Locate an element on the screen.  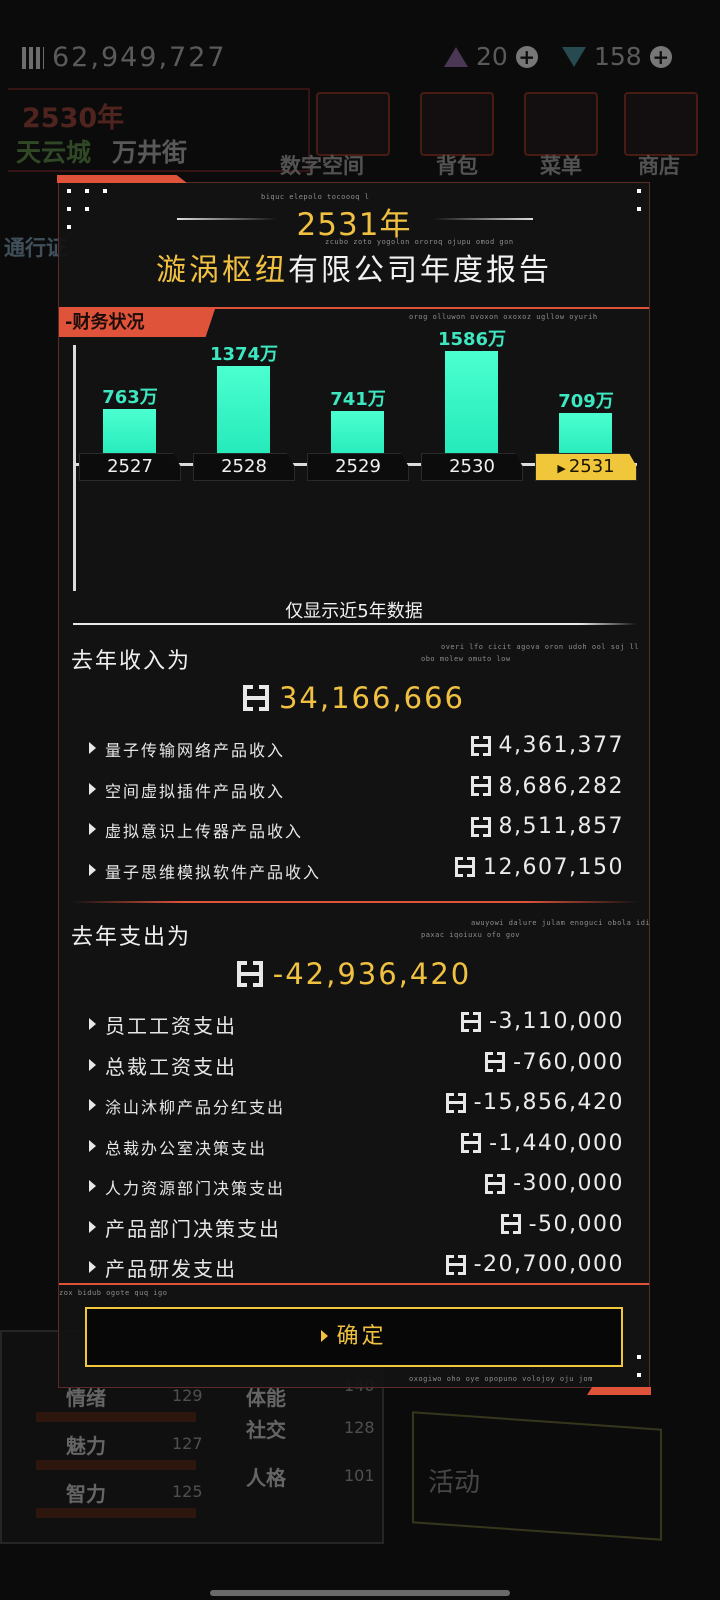
row-label: 虚拟意识上传器产品收入 is located at coordinates (204, 831).